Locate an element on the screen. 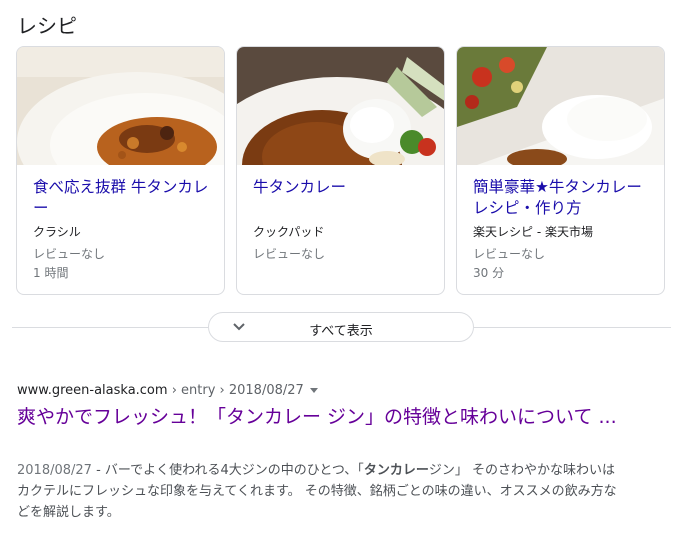 The image size is (683, 540). recipe-reviews-2: レビューなし is located at coordinates (289, 254).